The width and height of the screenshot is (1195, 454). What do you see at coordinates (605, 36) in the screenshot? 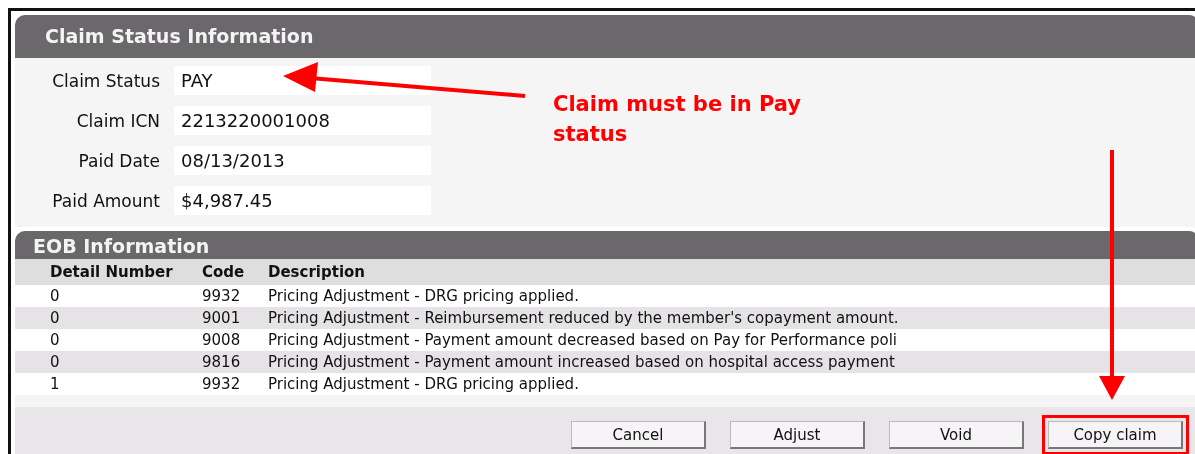
I see `panel-header: Claim Status Information` at bounding box center [605, 36].